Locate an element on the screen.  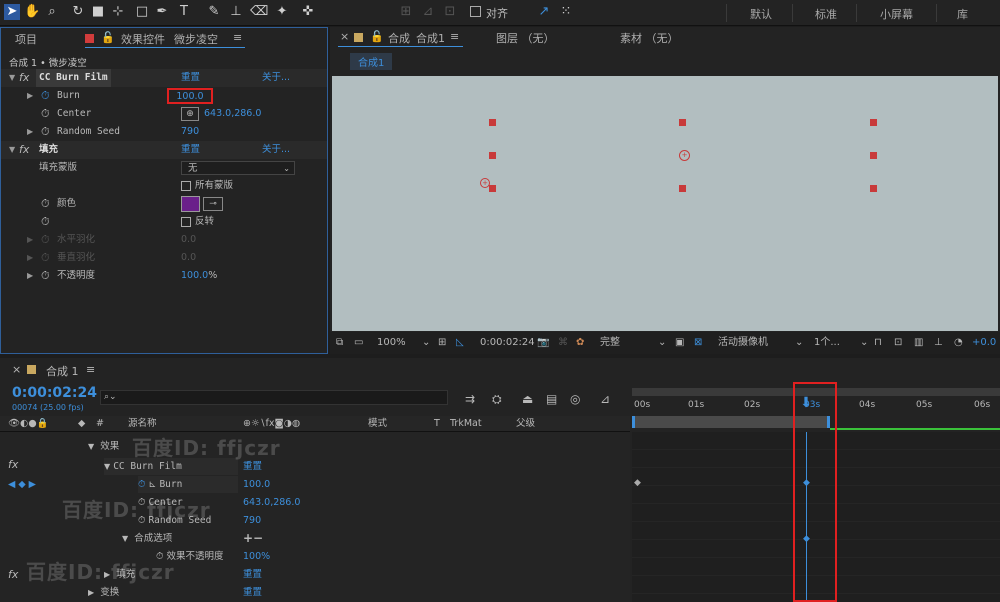
channel-icon: ✿ is located at coordinates (580, 343).